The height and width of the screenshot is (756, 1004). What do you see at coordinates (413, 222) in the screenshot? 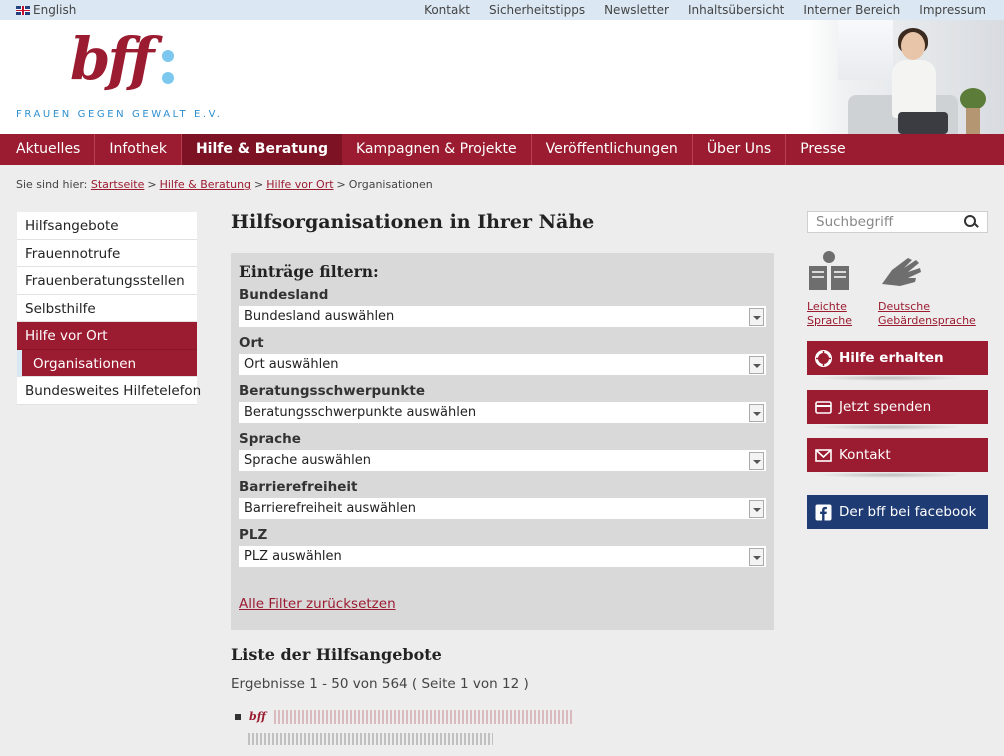
I see `page-title: Hilfsorganisationen in Ihrer Nähe` at bounding box center [413, 222].